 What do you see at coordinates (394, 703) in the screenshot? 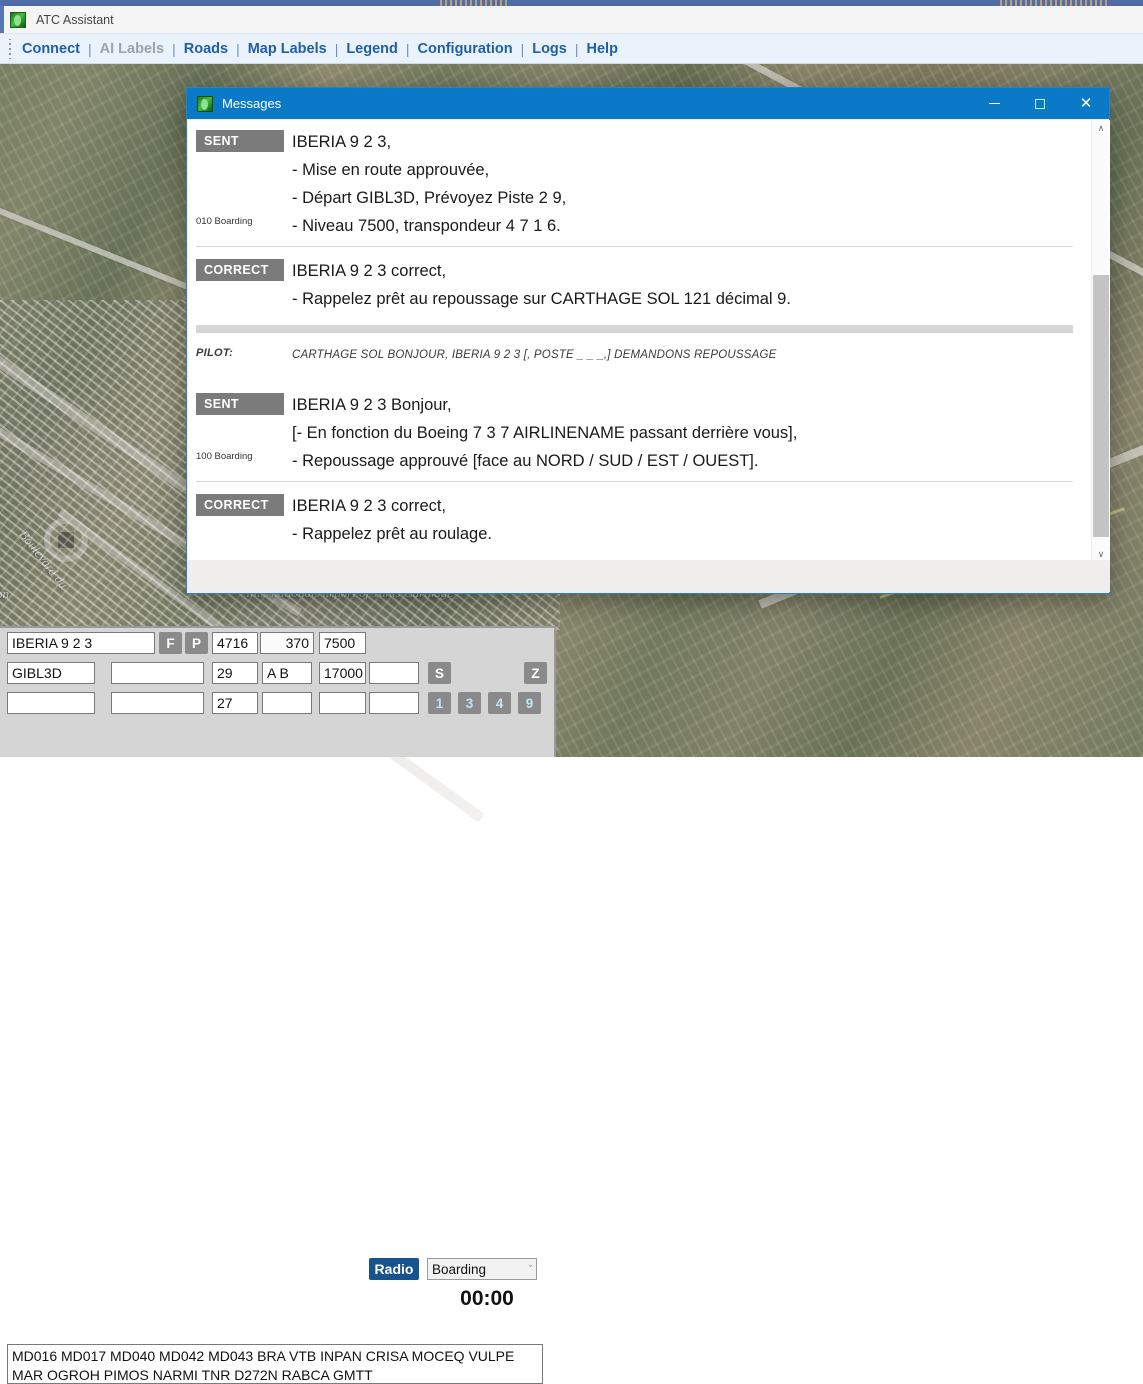
I see `row3-field6-input` at bounding box center [394, 703].